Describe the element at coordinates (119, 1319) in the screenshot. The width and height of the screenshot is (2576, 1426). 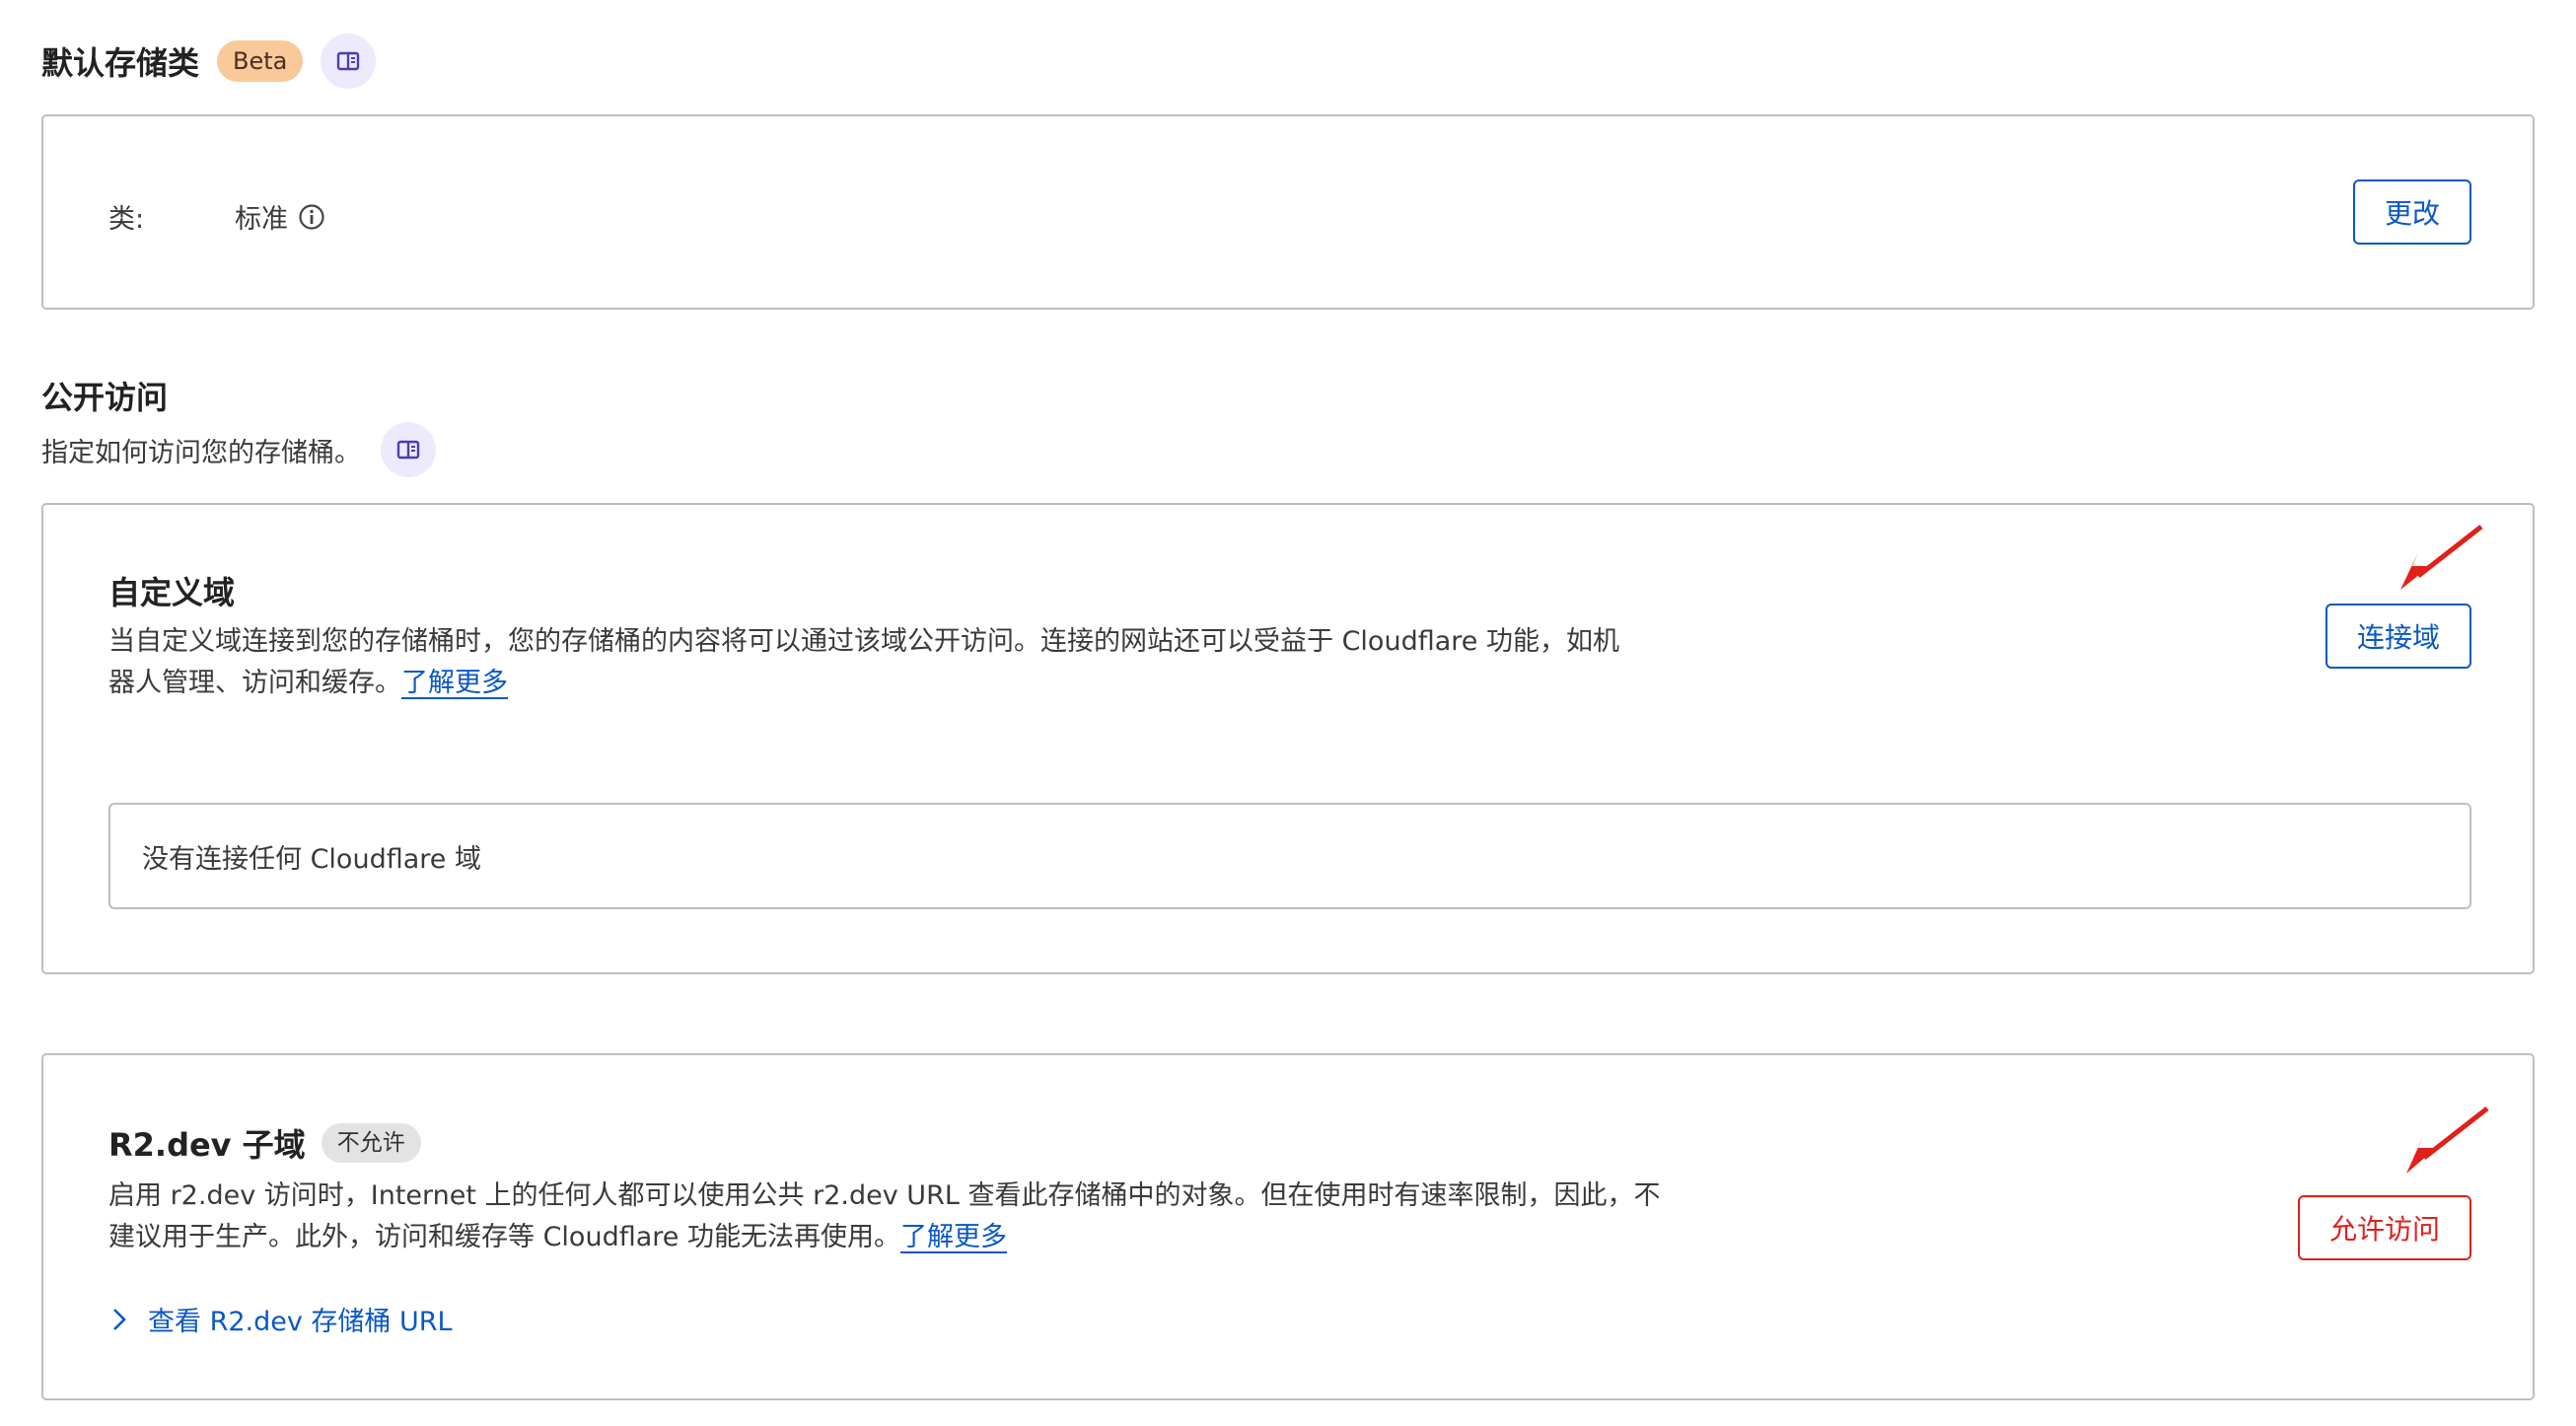
I see `chevron-right-icon` at that location.